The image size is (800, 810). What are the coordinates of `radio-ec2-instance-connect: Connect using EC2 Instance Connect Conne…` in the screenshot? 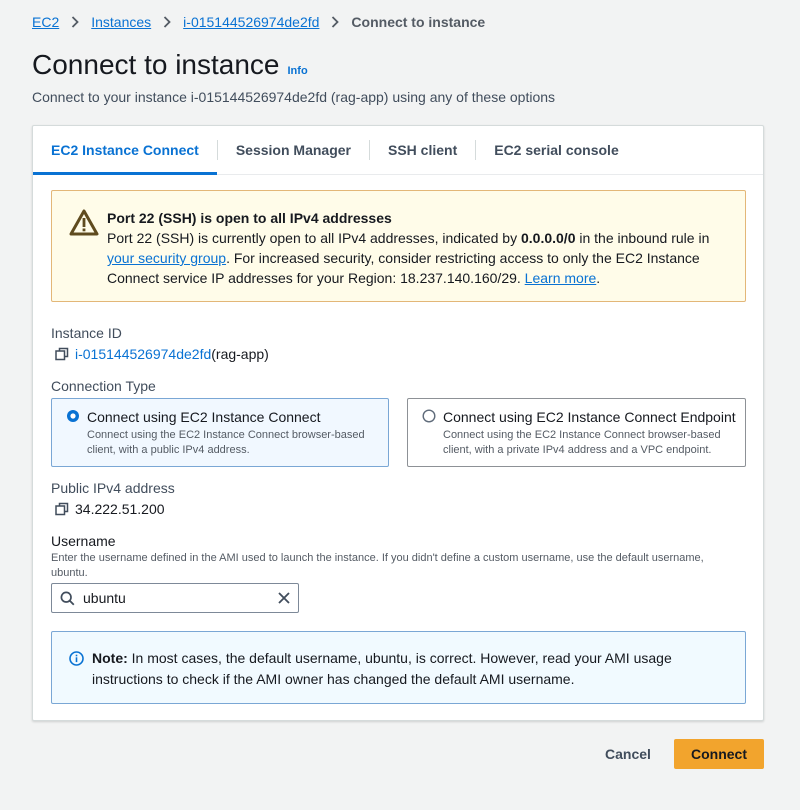 It's located at (220, 432).